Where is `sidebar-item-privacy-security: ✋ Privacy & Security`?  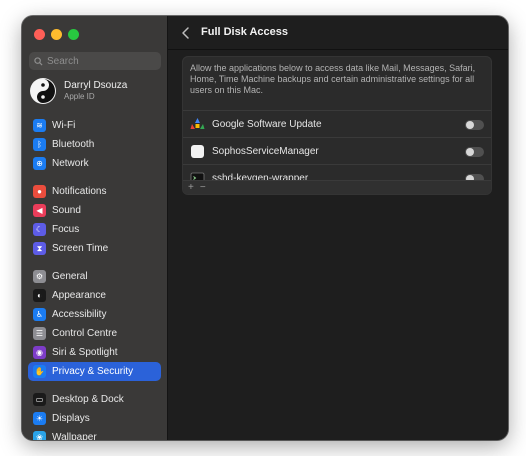
sidebar-item-privacy-security: ✋ Privacy & Security is located at coordinates (94, 371).